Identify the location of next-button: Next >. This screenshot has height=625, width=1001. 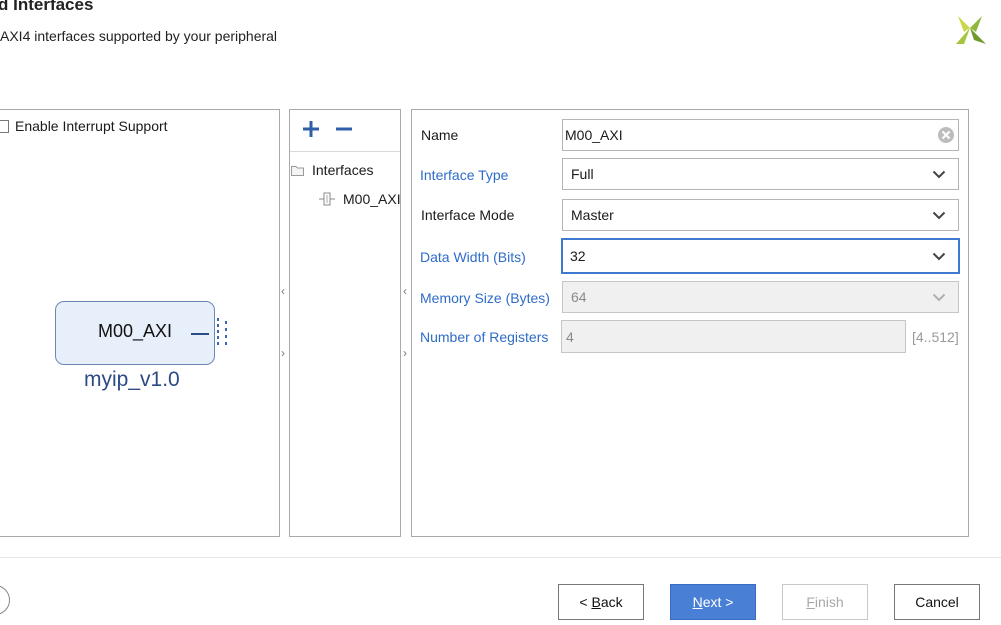
(713, 602).